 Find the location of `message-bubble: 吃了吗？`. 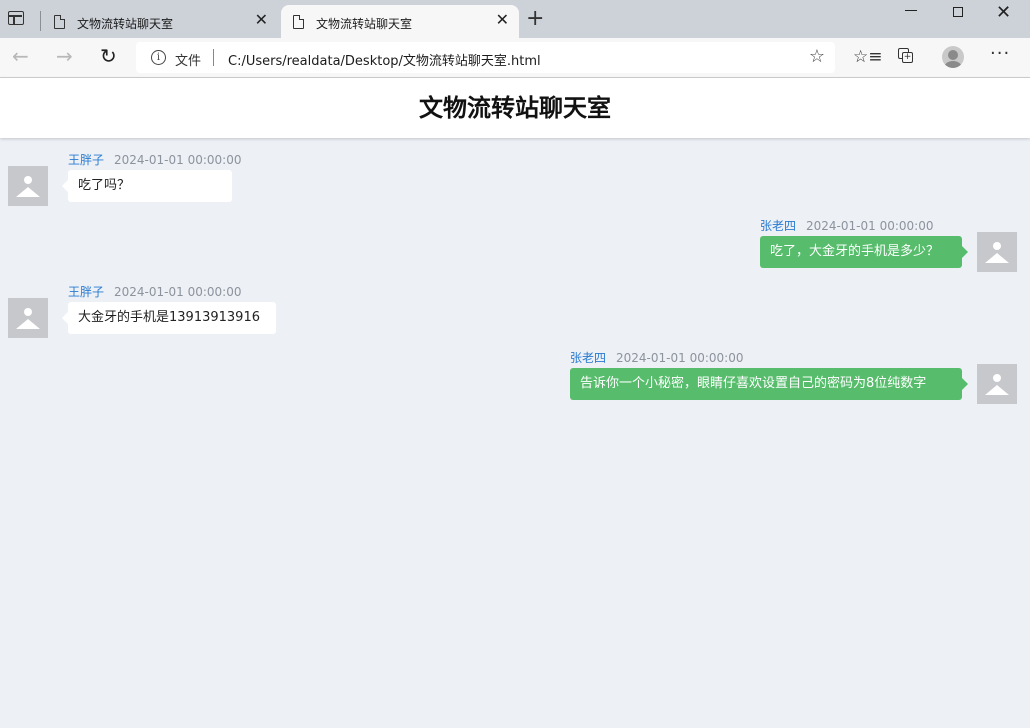

message-bubble: 吃了吗？ is located at coordinates (147, 186).